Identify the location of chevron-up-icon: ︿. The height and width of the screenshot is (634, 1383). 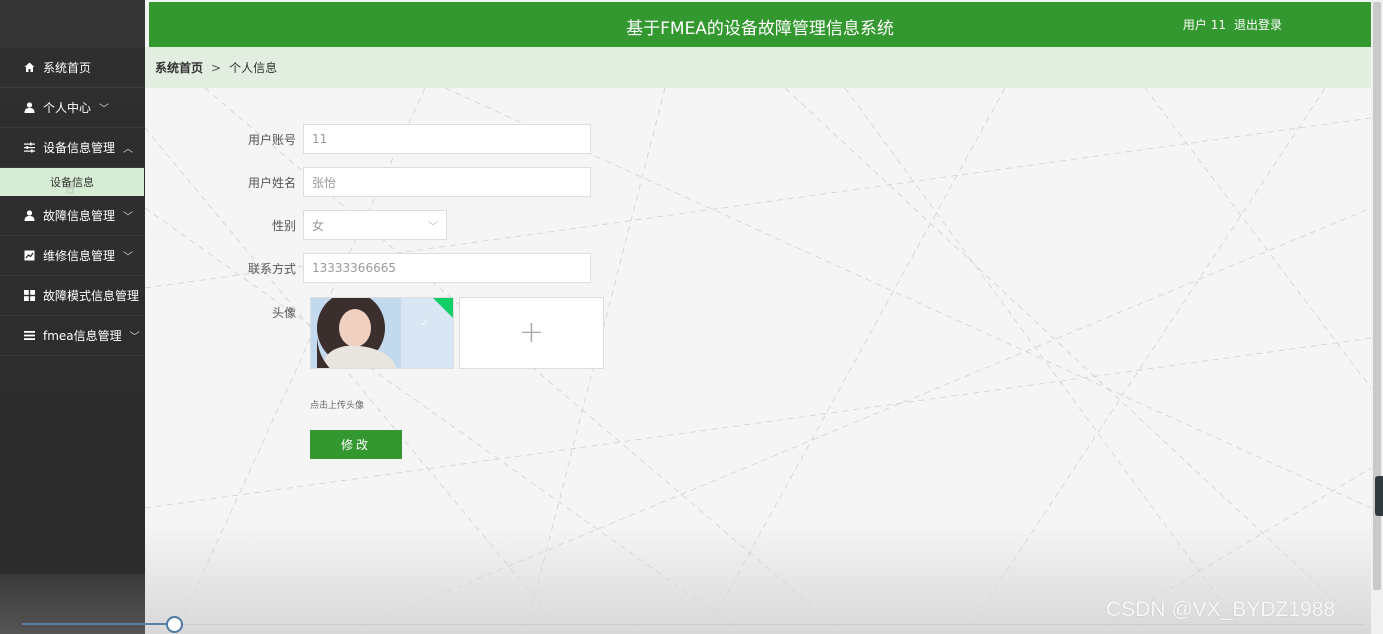
(128, 149).